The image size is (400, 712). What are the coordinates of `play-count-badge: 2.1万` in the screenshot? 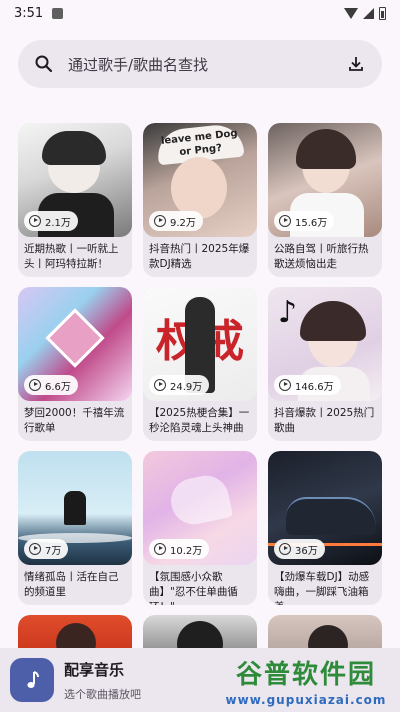 It's located at (51, 221).